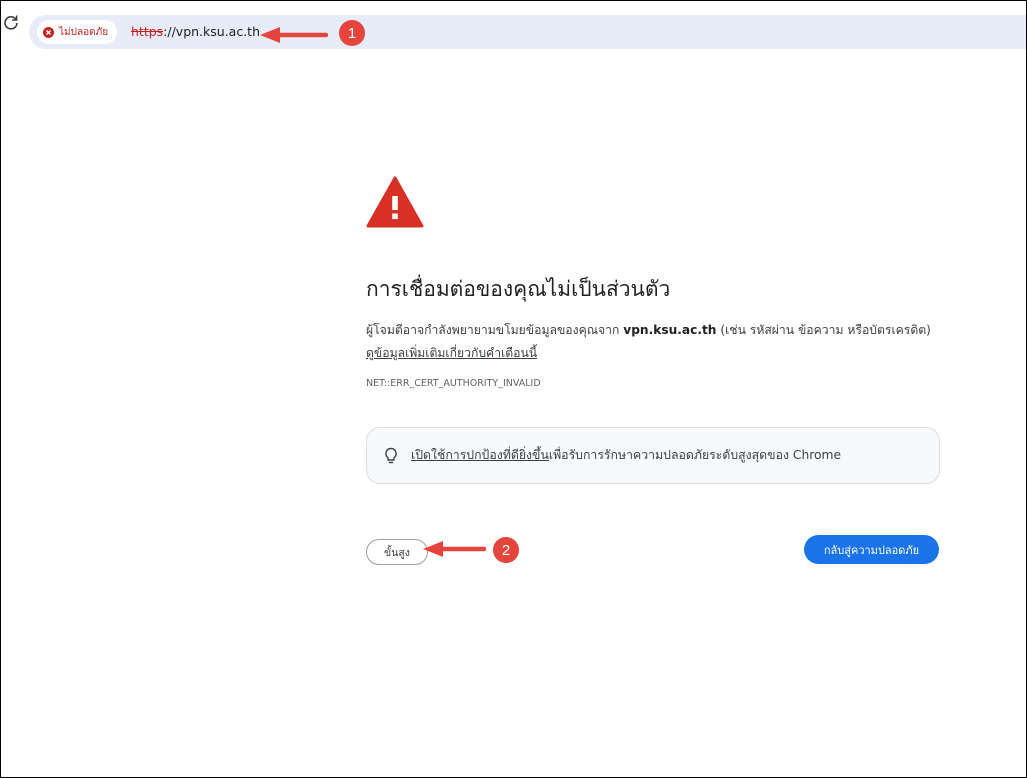 The image size is (1027, 778). I want to click on advanced-button: ขั้นสูง, so click(397, 552).